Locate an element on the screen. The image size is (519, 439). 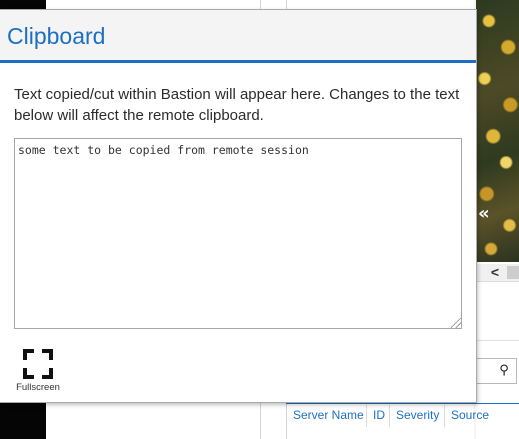
fullscreen-icon is located at coordinates (38, 364).